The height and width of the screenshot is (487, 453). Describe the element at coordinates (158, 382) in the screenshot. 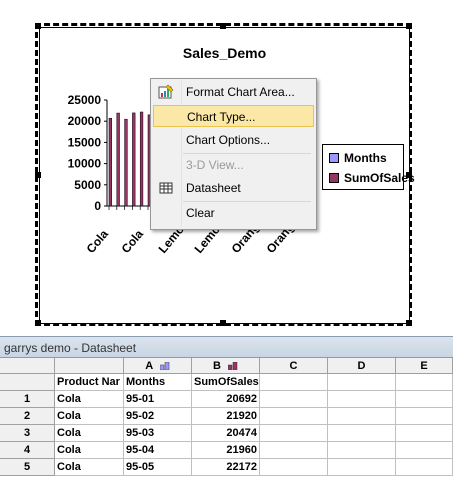

I see `cell-header-months: Months` at that location.